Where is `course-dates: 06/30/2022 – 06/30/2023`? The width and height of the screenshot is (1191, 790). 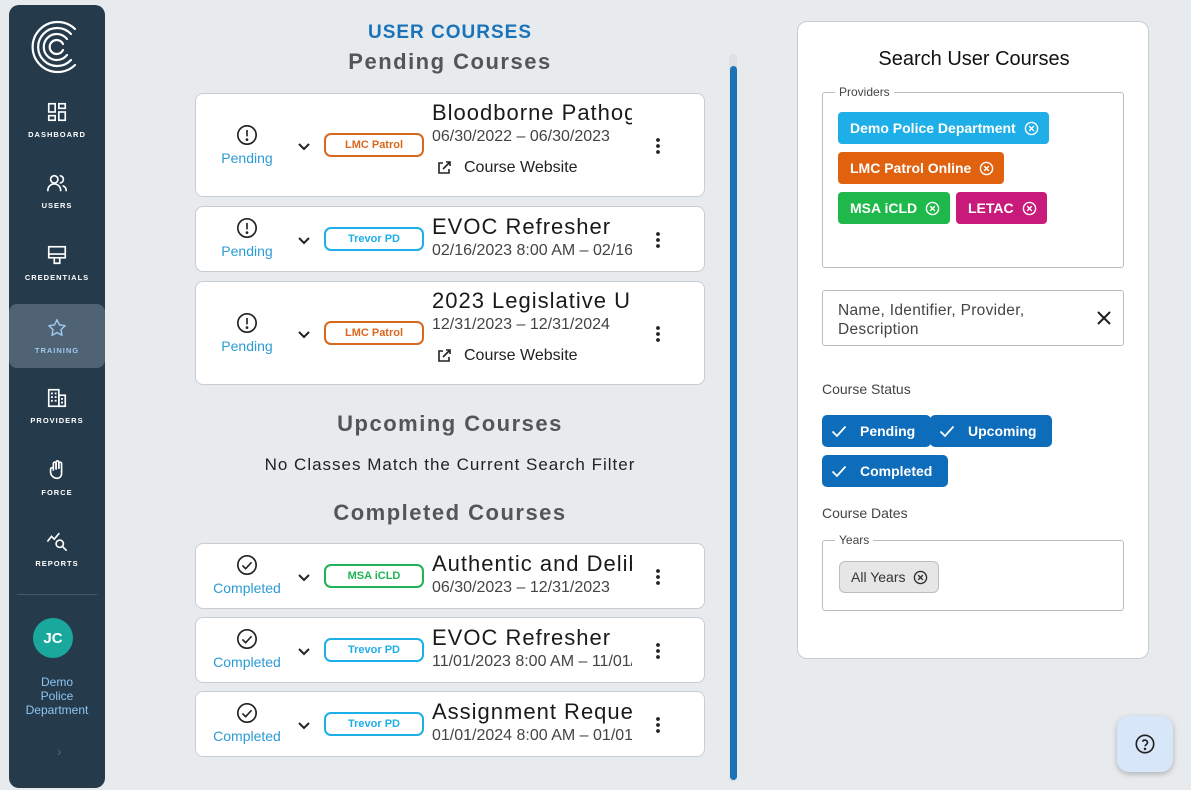
course-dates: 06/30/2022 – 06/30/2023 is located at coordinates (521, 136).